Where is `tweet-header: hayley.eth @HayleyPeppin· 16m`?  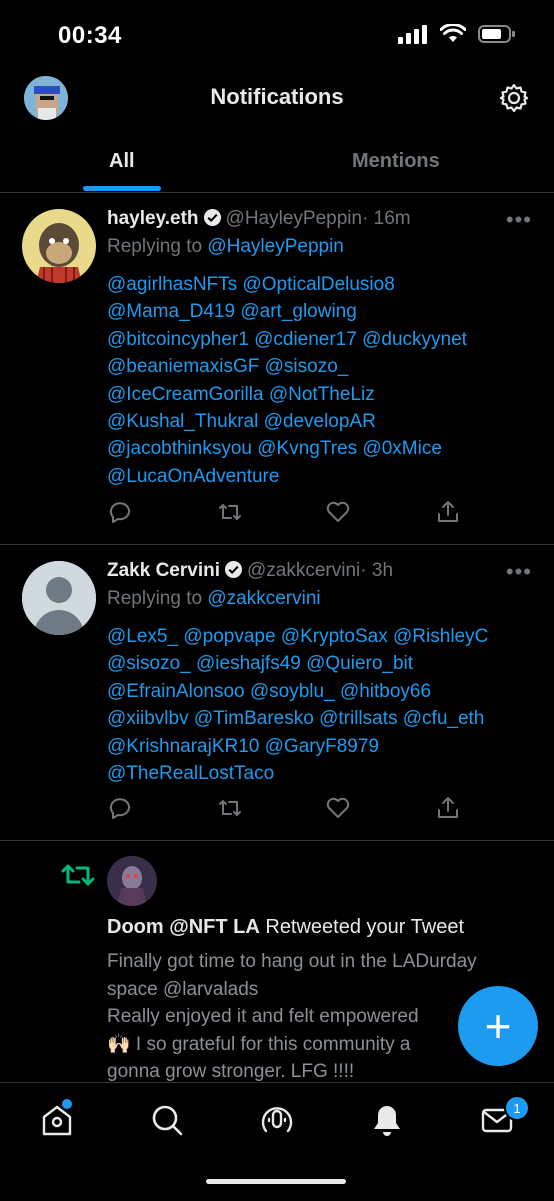
tweet-header: hayley.eth @HayleyPeppin· 16m is located at coordinates (320, 219).